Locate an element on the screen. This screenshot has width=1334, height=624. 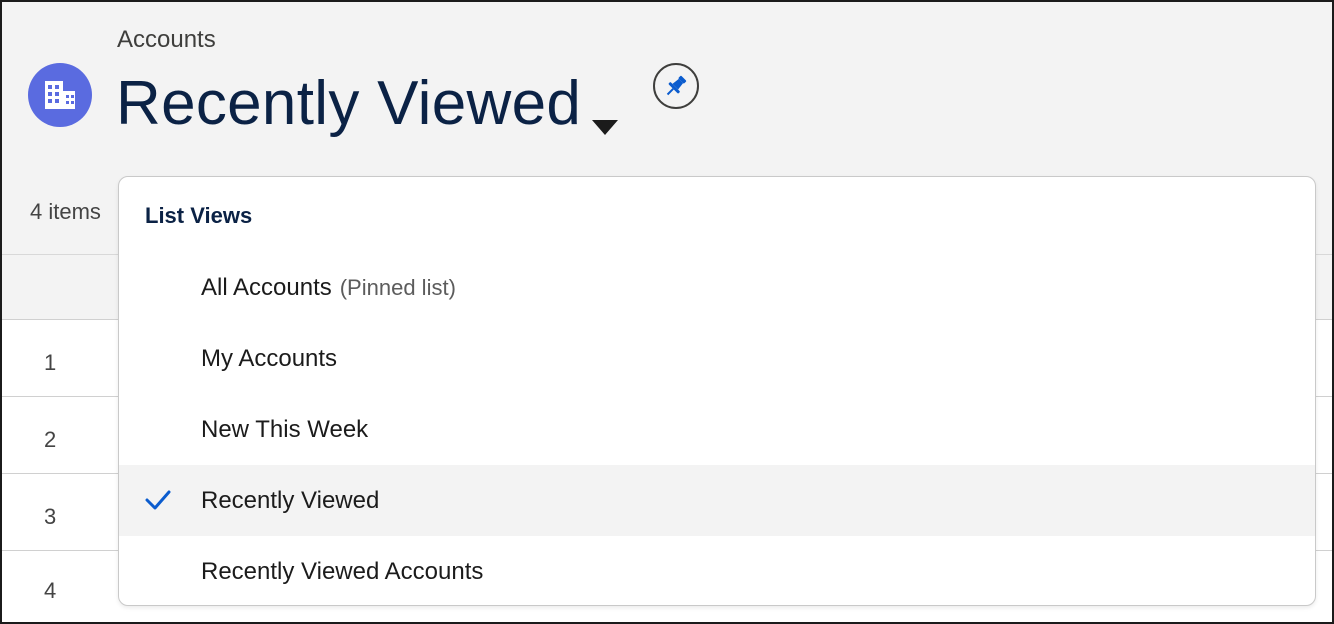
list-view-option-recently-viewed-accounts: Recently Viewed Accounts is located at coordinates (717, 570).